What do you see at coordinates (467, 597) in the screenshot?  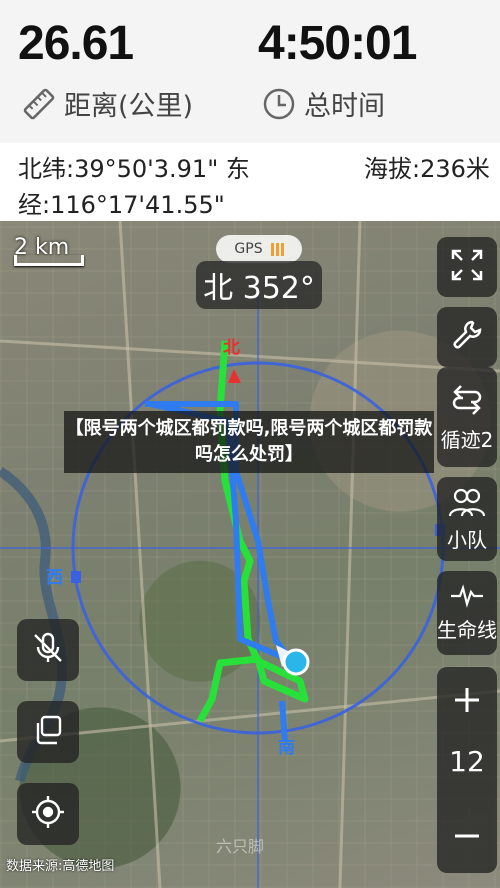 I see `heartbeat-icon` at bounding box center [467, 597].